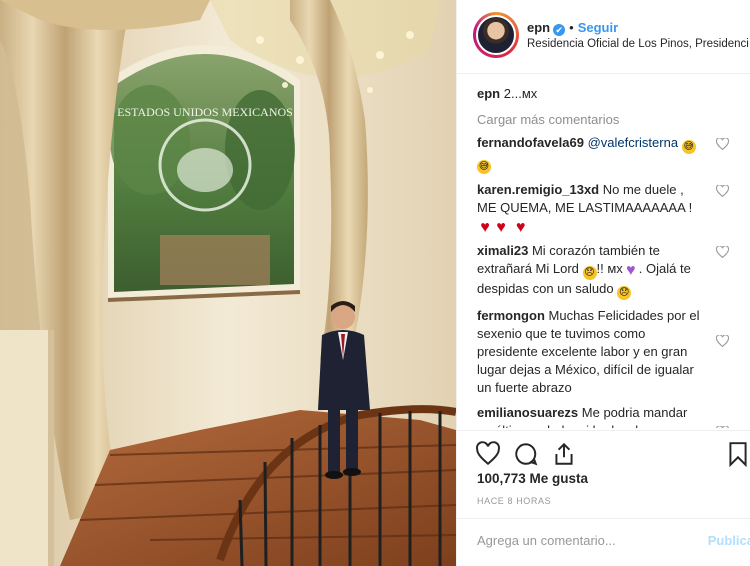  I want to click on comment-icon, so click(526, 454).